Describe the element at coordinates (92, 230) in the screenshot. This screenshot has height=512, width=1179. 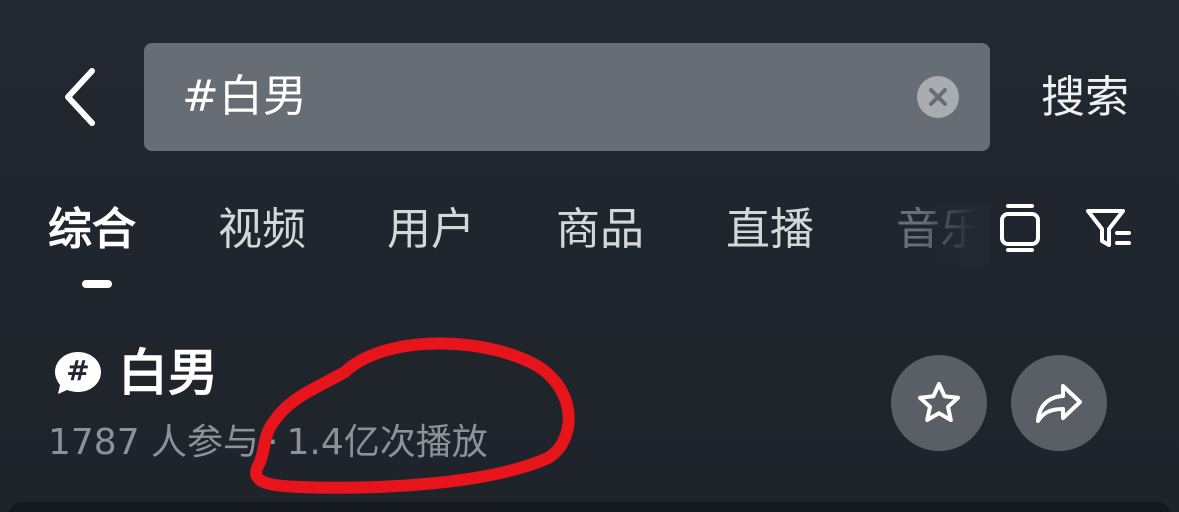
I see `tab-comprehensive: 综合` at that location.